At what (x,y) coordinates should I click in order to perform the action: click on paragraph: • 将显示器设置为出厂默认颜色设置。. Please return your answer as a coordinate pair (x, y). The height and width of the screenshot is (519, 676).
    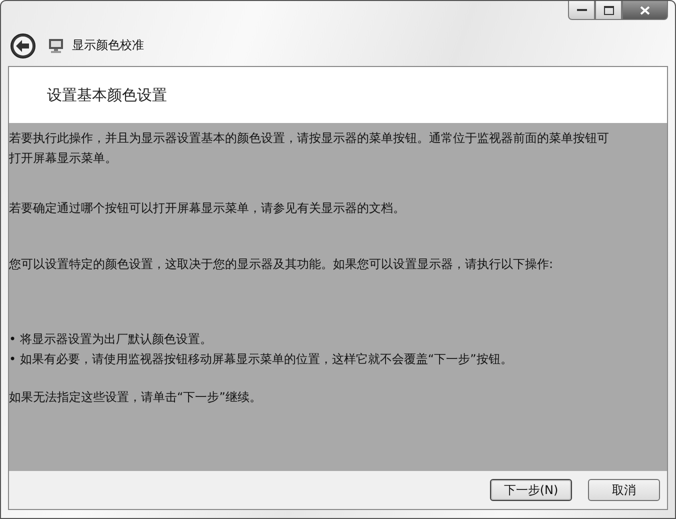
    Looking at the image, I should click on (111, 339).